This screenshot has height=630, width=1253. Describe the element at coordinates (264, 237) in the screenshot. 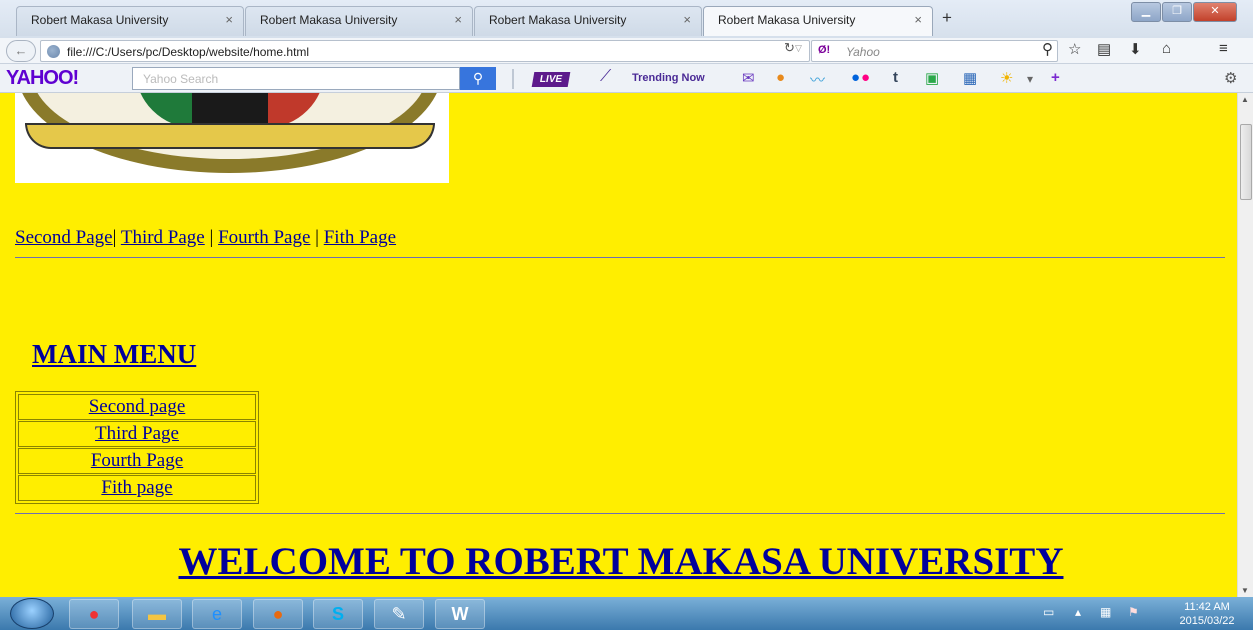

I see `link-fourth-page: Fourth Page` at that location.